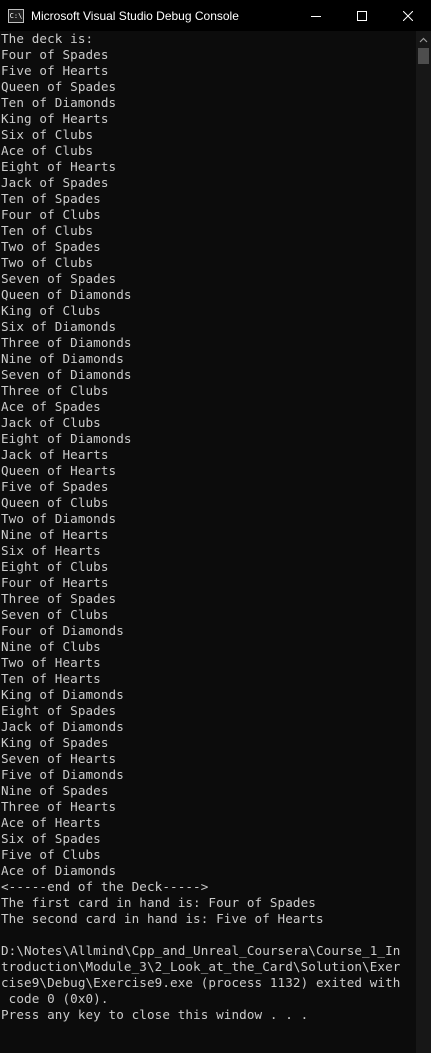  Describe the element at coordinates (55, 70) in the screenshot. I see `console-line: Five of Hearts` at that location.